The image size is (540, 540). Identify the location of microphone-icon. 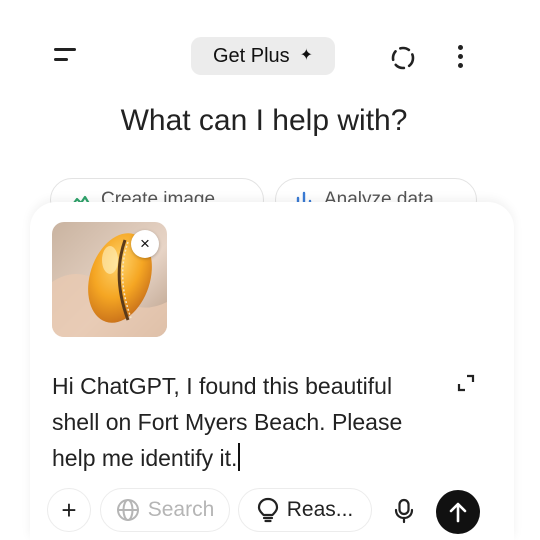
(404, 511).